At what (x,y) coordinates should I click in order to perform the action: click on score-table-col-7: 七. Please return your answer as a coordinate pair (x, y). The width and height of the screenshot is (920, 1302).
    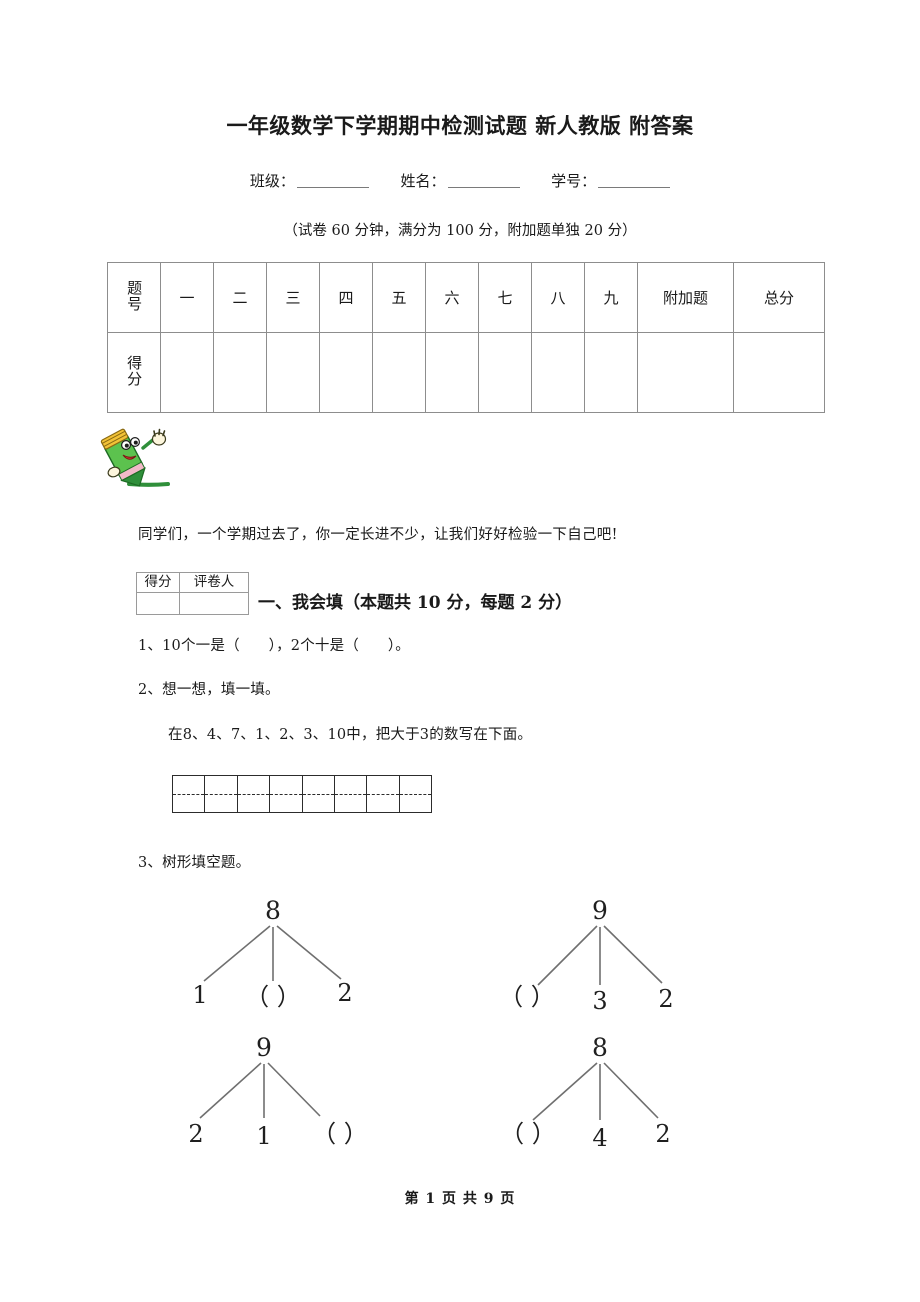
    Looking at the image, I should click on (505, 297).